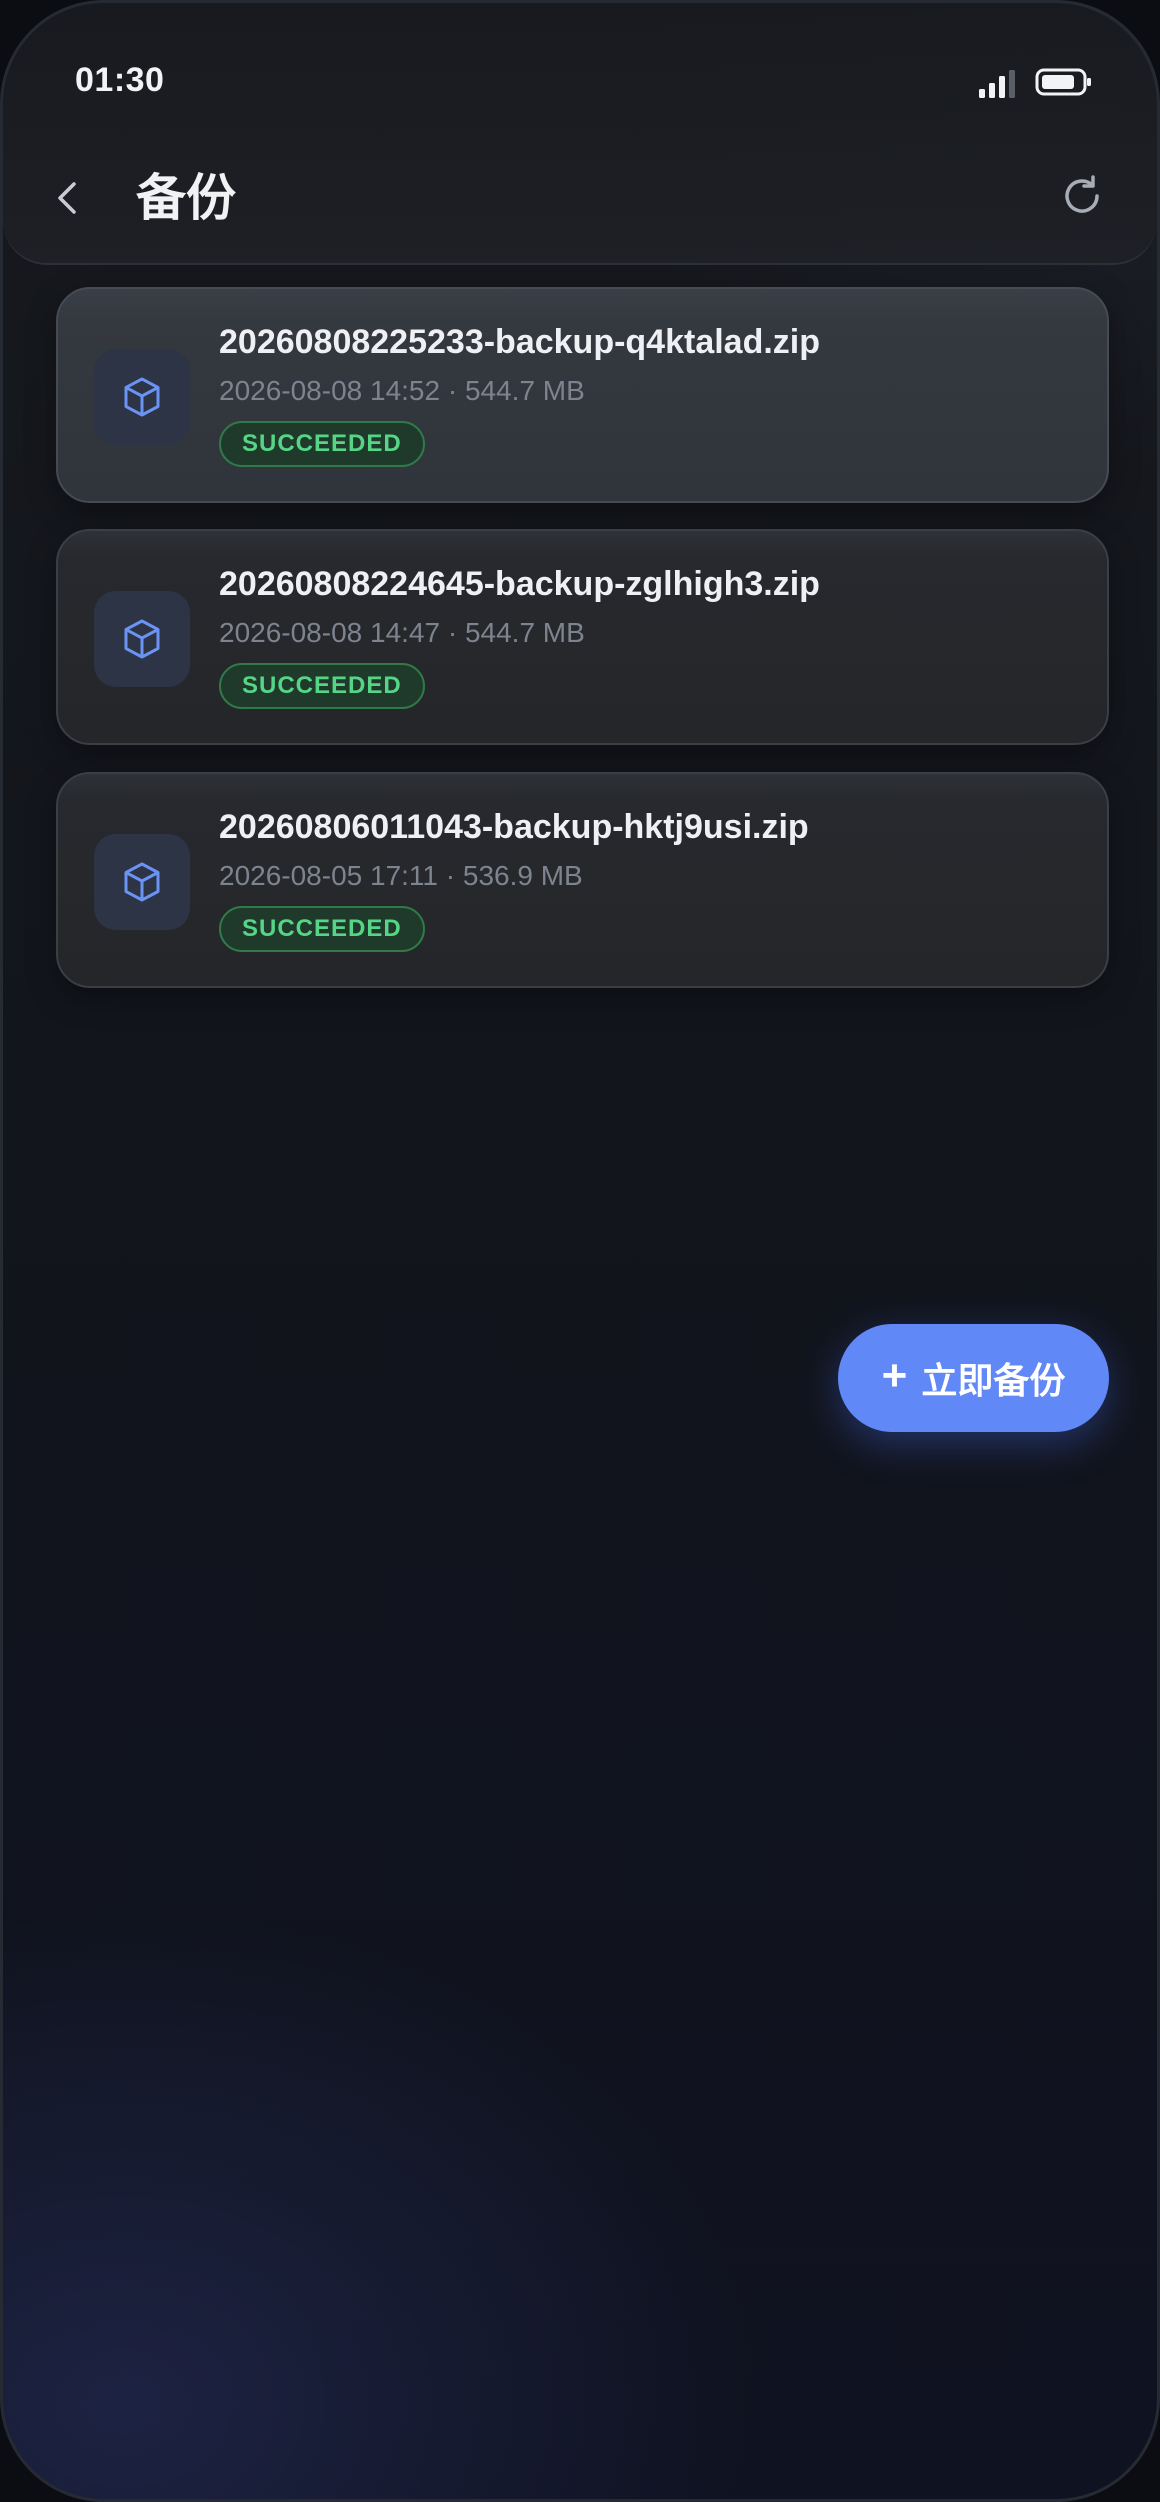 The height and width of the screenshot is (2502, 1160). Describe the element at coordinates (1063, 82) in the screenshot. I see `battery-icon` at that location.